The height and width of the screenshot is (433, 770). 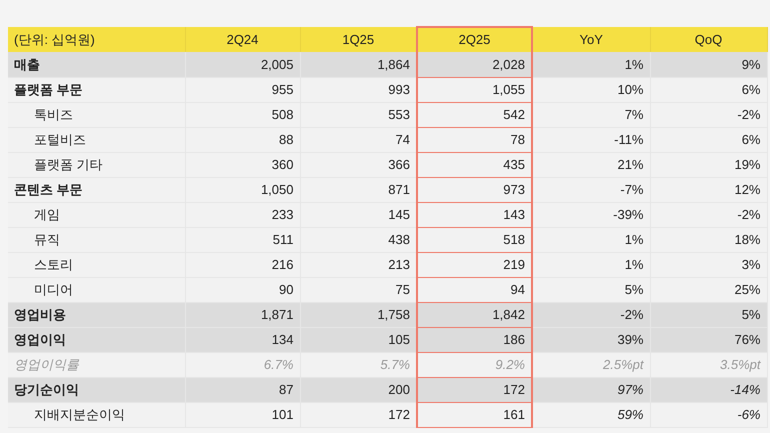 I want to click on table-cell: -11%, so click(x=591, y=139).